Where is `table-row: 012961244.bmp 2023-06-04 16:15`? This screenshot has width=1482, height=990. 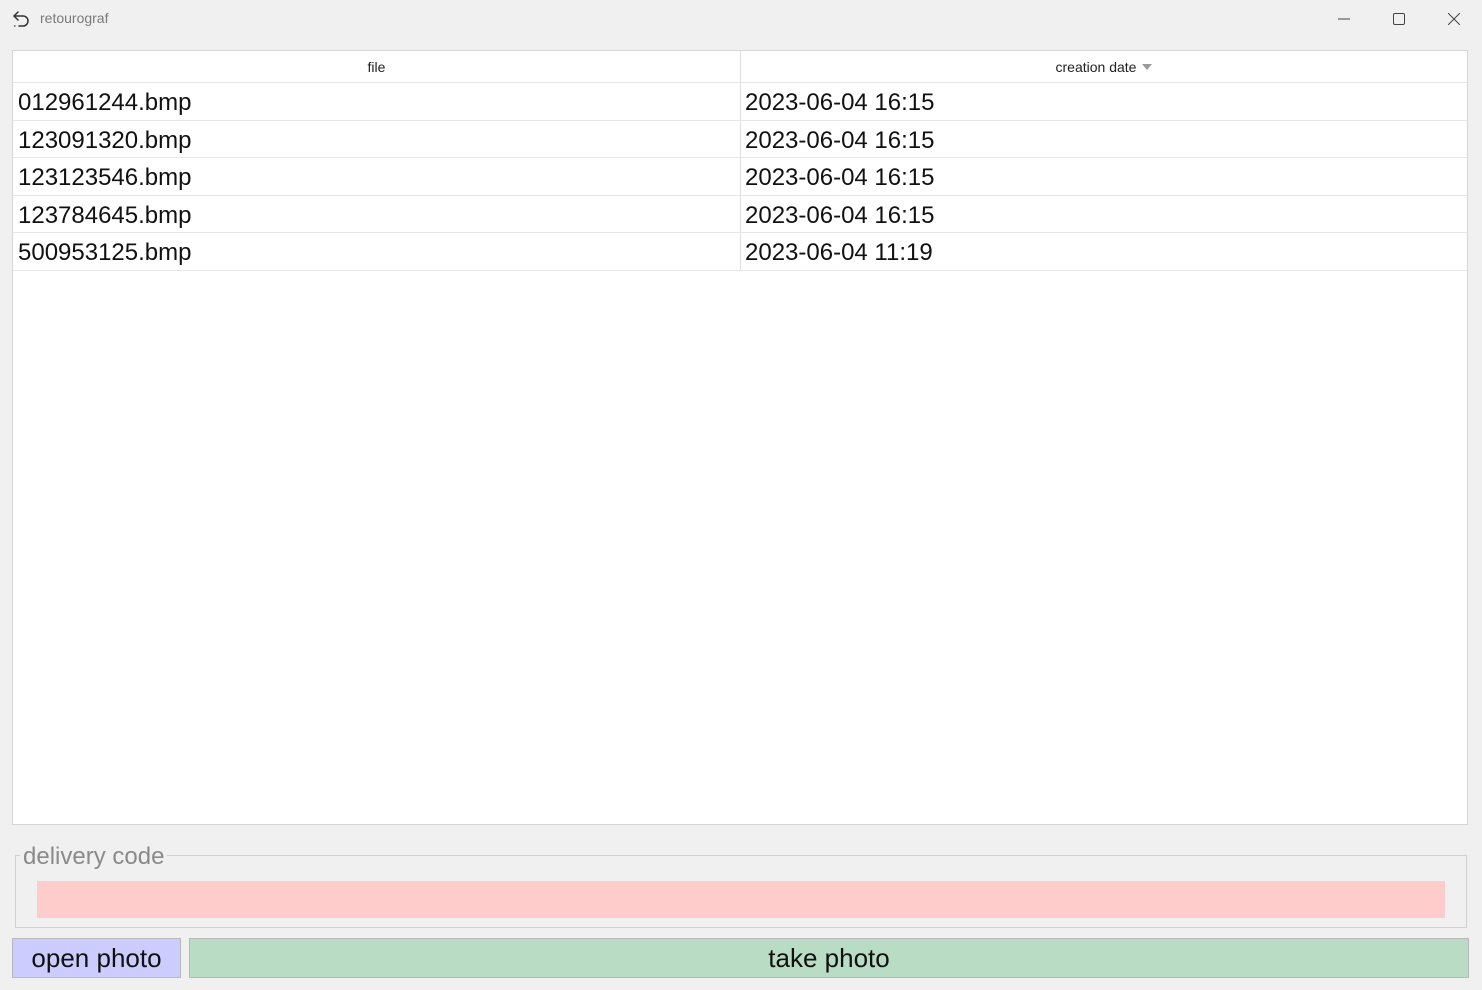 table-row: 012961244.bmp 2023-06-04 16:15 is located at coordinates (740, 102).